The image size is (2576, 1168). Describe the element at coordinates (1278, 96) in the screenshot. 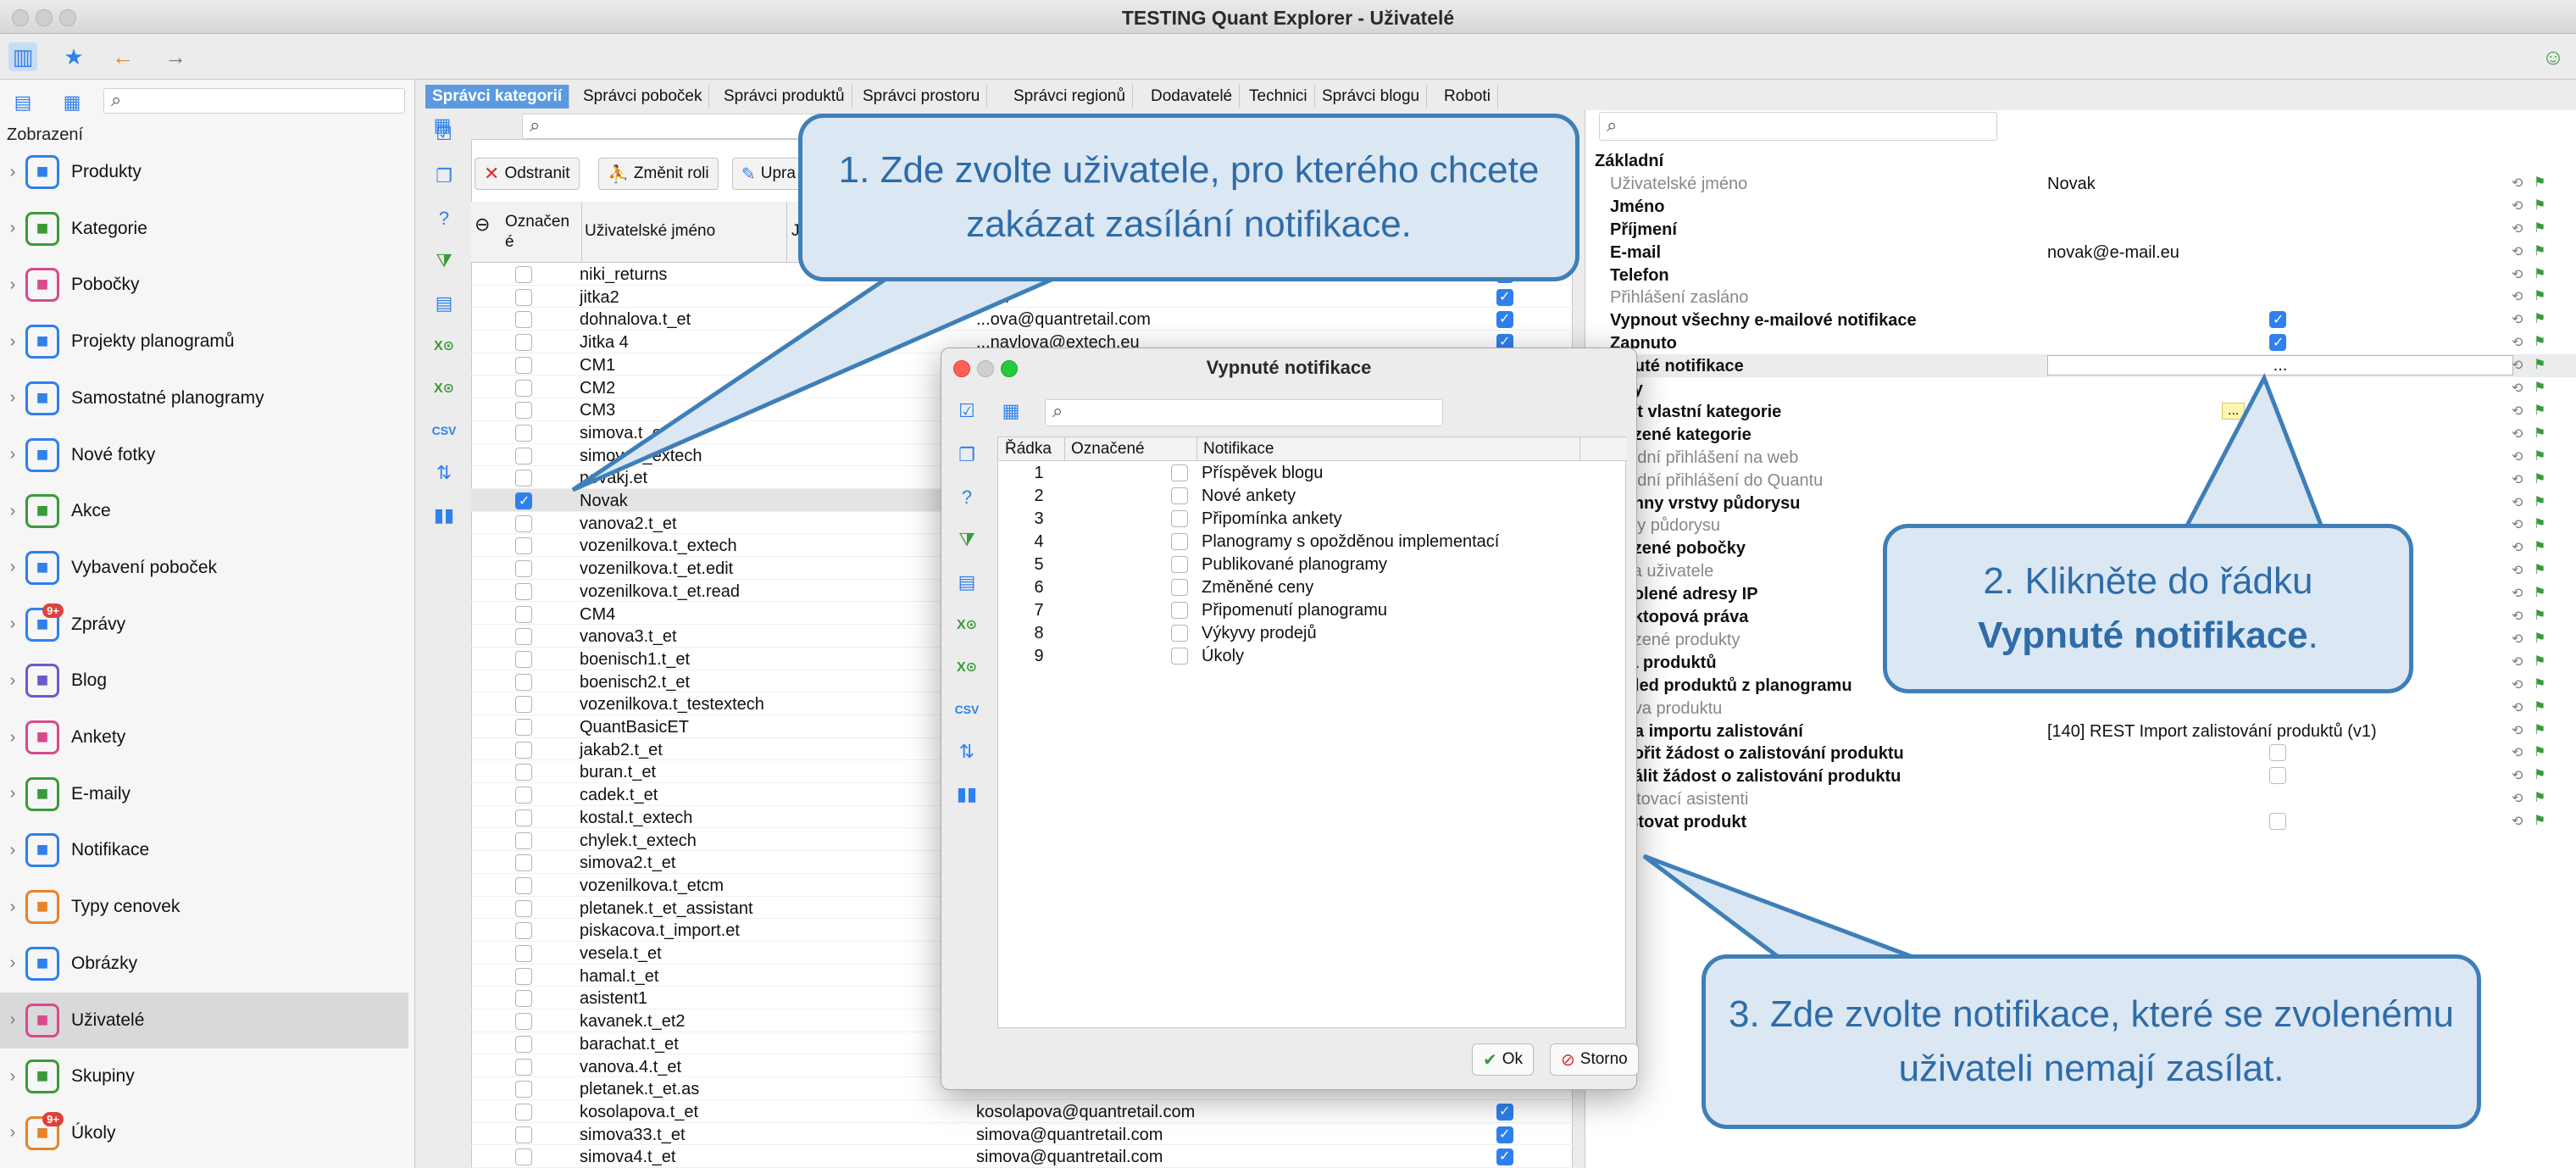

I see `tab-6: Technici` at that location.